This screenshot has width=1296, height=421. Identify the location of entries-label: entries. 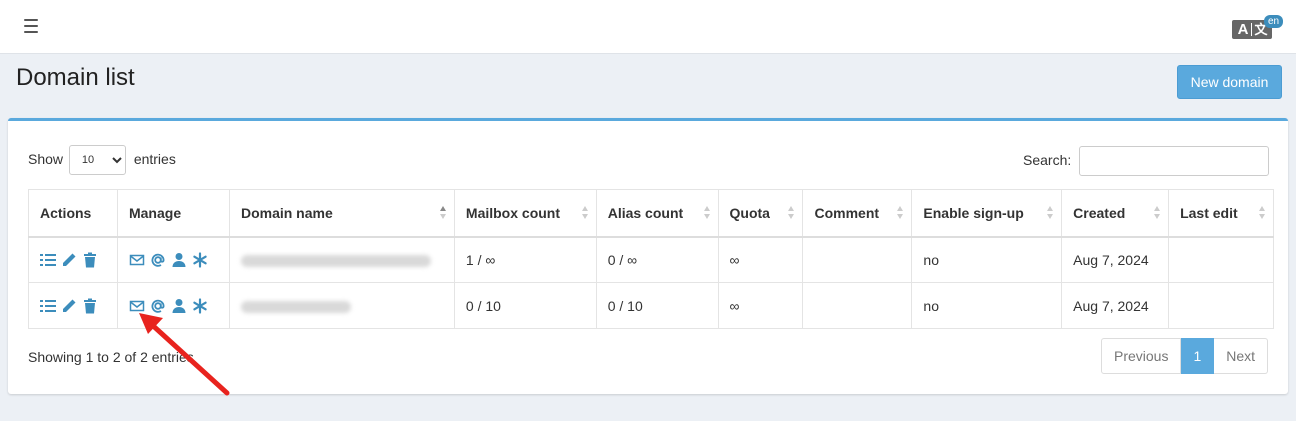
(154, 159).